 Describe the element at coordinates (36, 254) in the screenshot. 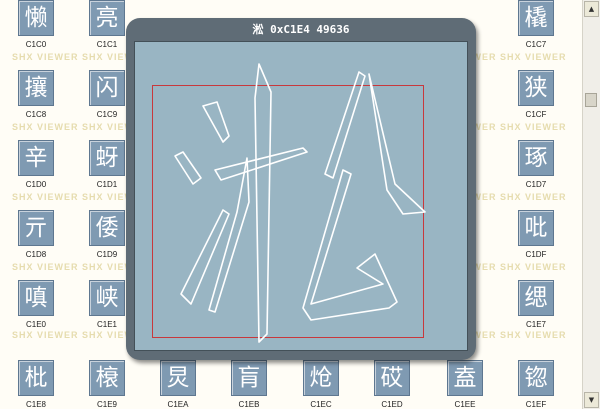

I see `glyph-code-label: C1D8` at that location.